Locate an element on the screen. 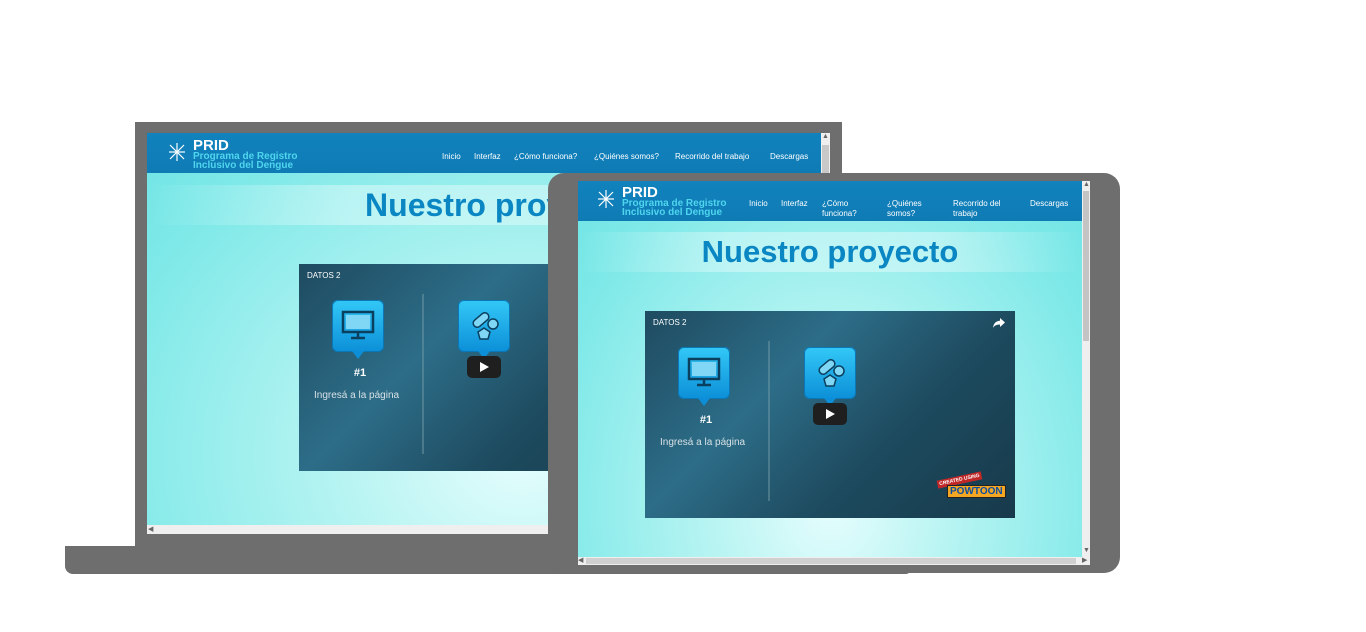  nav-como-line2: funciona? is located at coordinates (839, 213).